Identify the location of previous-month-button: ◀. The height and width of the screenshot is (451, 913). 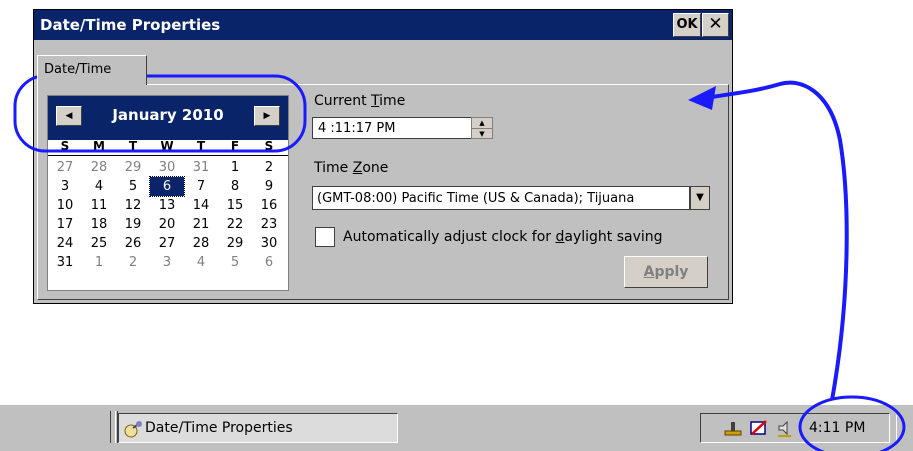
(69, 116).